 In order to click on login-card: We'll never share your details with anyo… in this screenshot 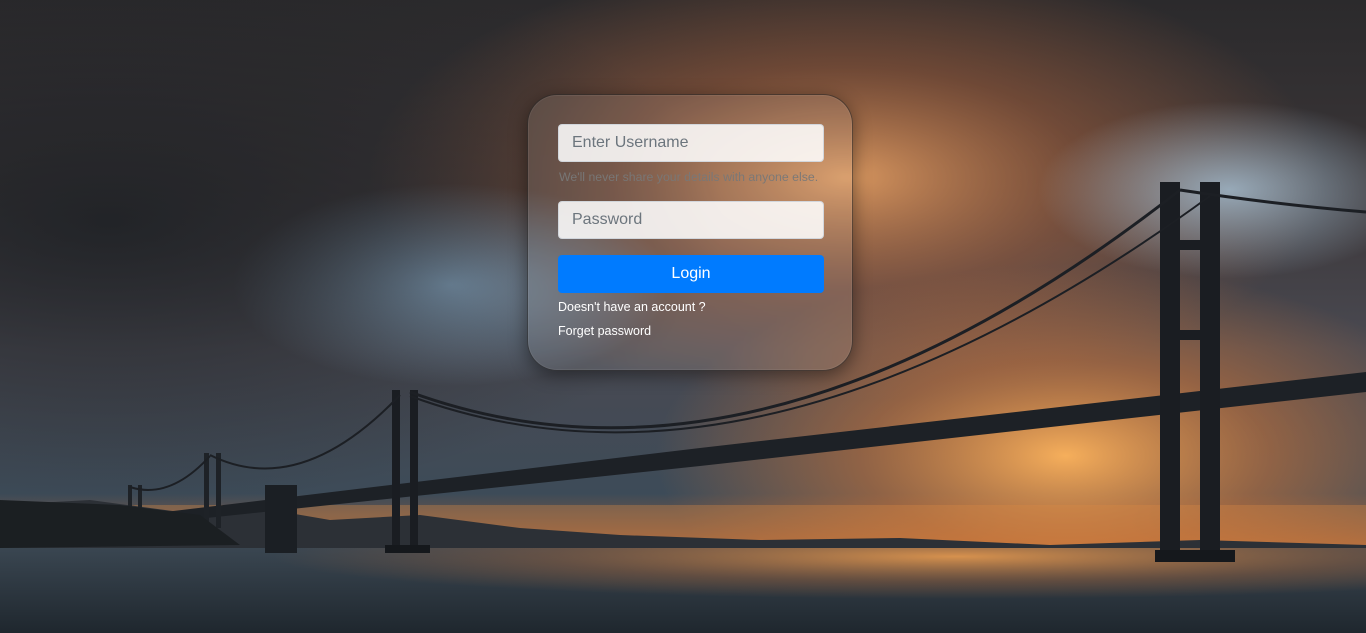, I will do `click(690, 232)`.